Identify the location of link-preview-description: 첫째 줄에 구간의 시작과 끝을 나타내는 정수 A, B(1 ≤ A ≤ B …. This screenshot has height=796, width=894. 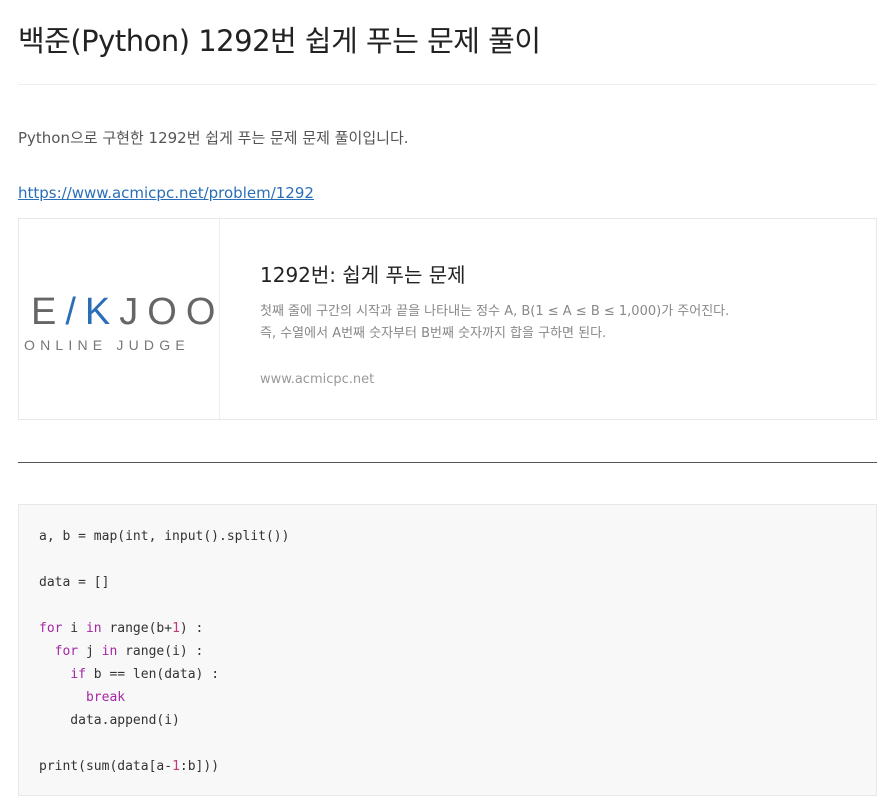
(495, 322).